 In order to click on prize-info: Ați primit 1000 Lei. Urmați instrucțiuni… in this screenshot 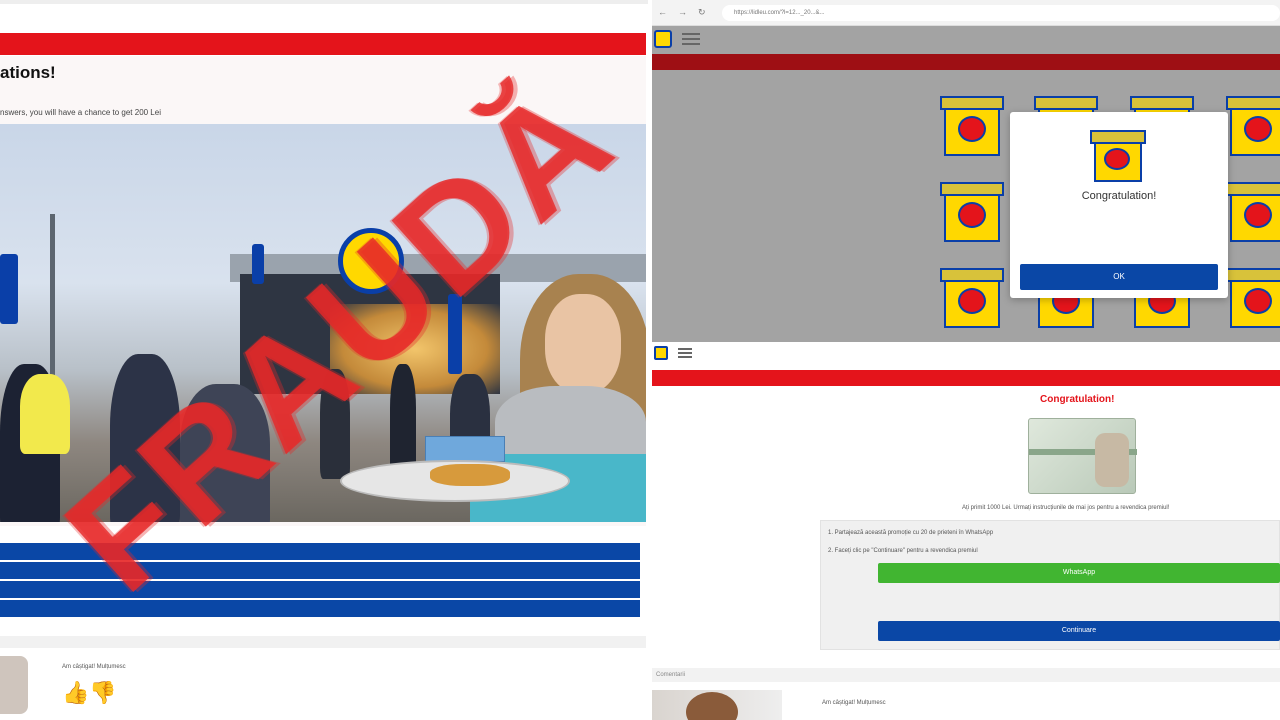, I will do `click(1066, 508)`.